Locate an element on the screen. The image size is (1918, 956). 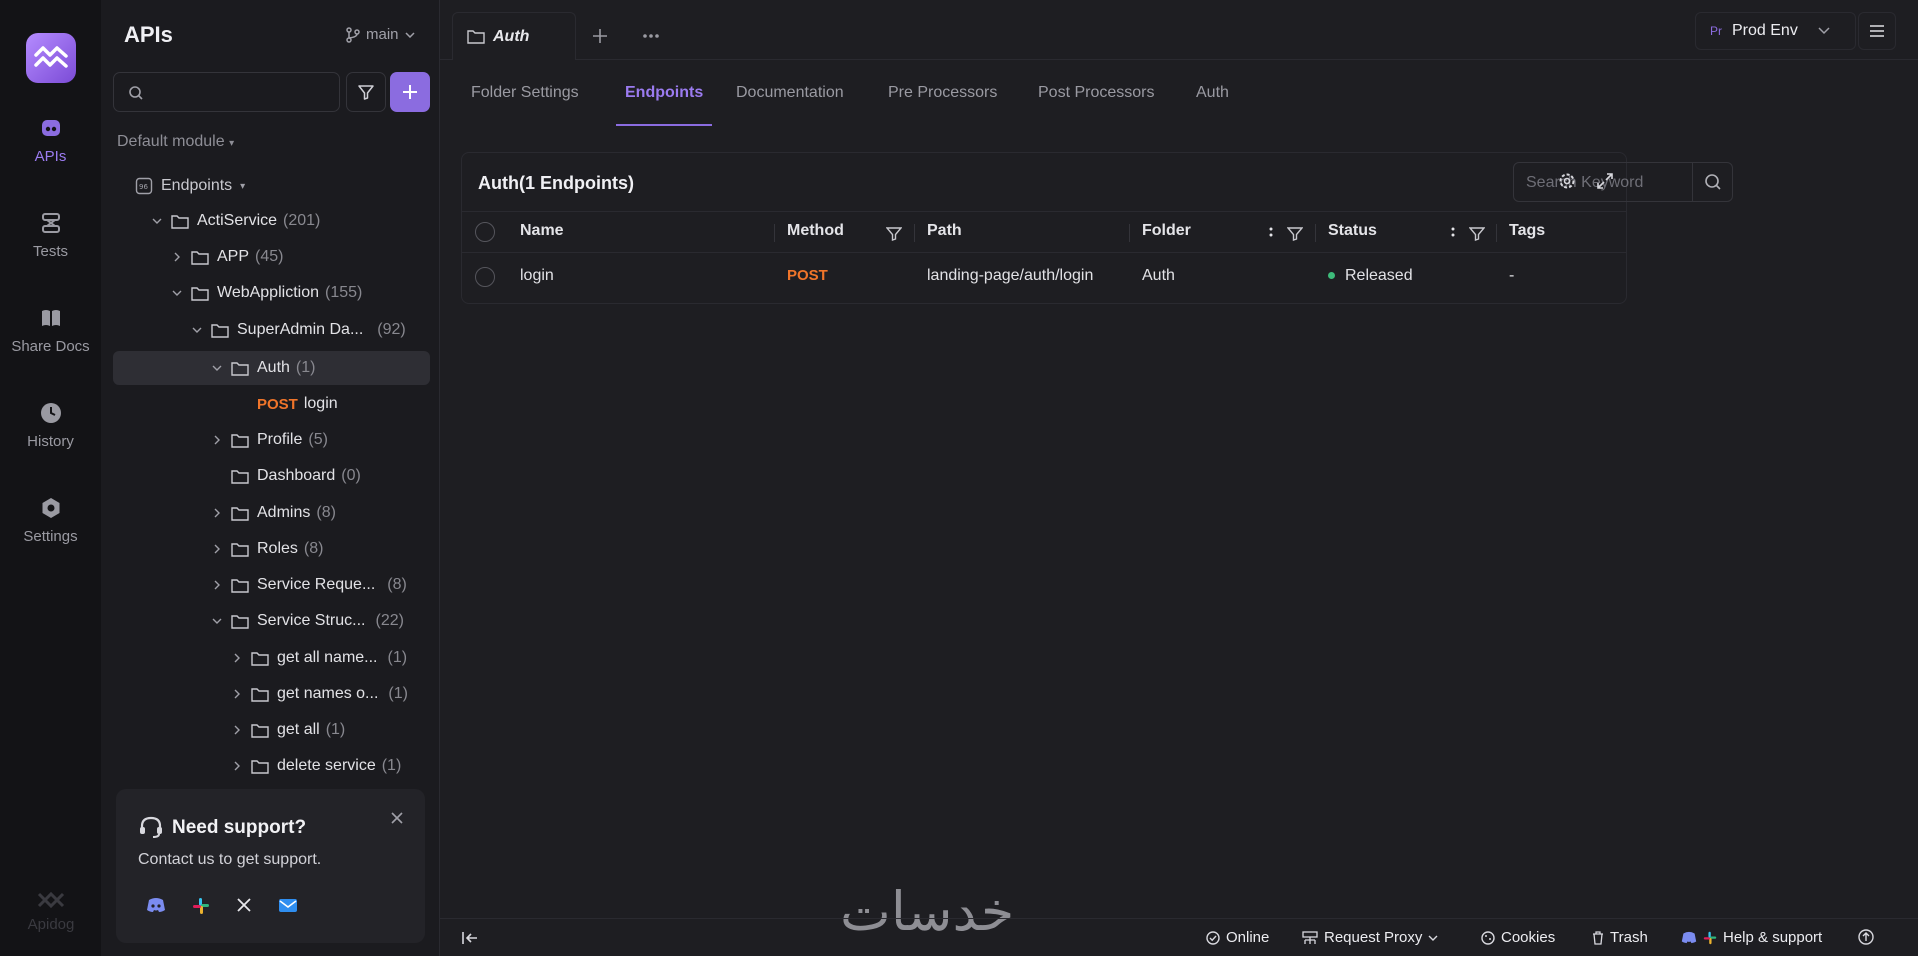
row-checkbox is located at coordinates (485, 277).